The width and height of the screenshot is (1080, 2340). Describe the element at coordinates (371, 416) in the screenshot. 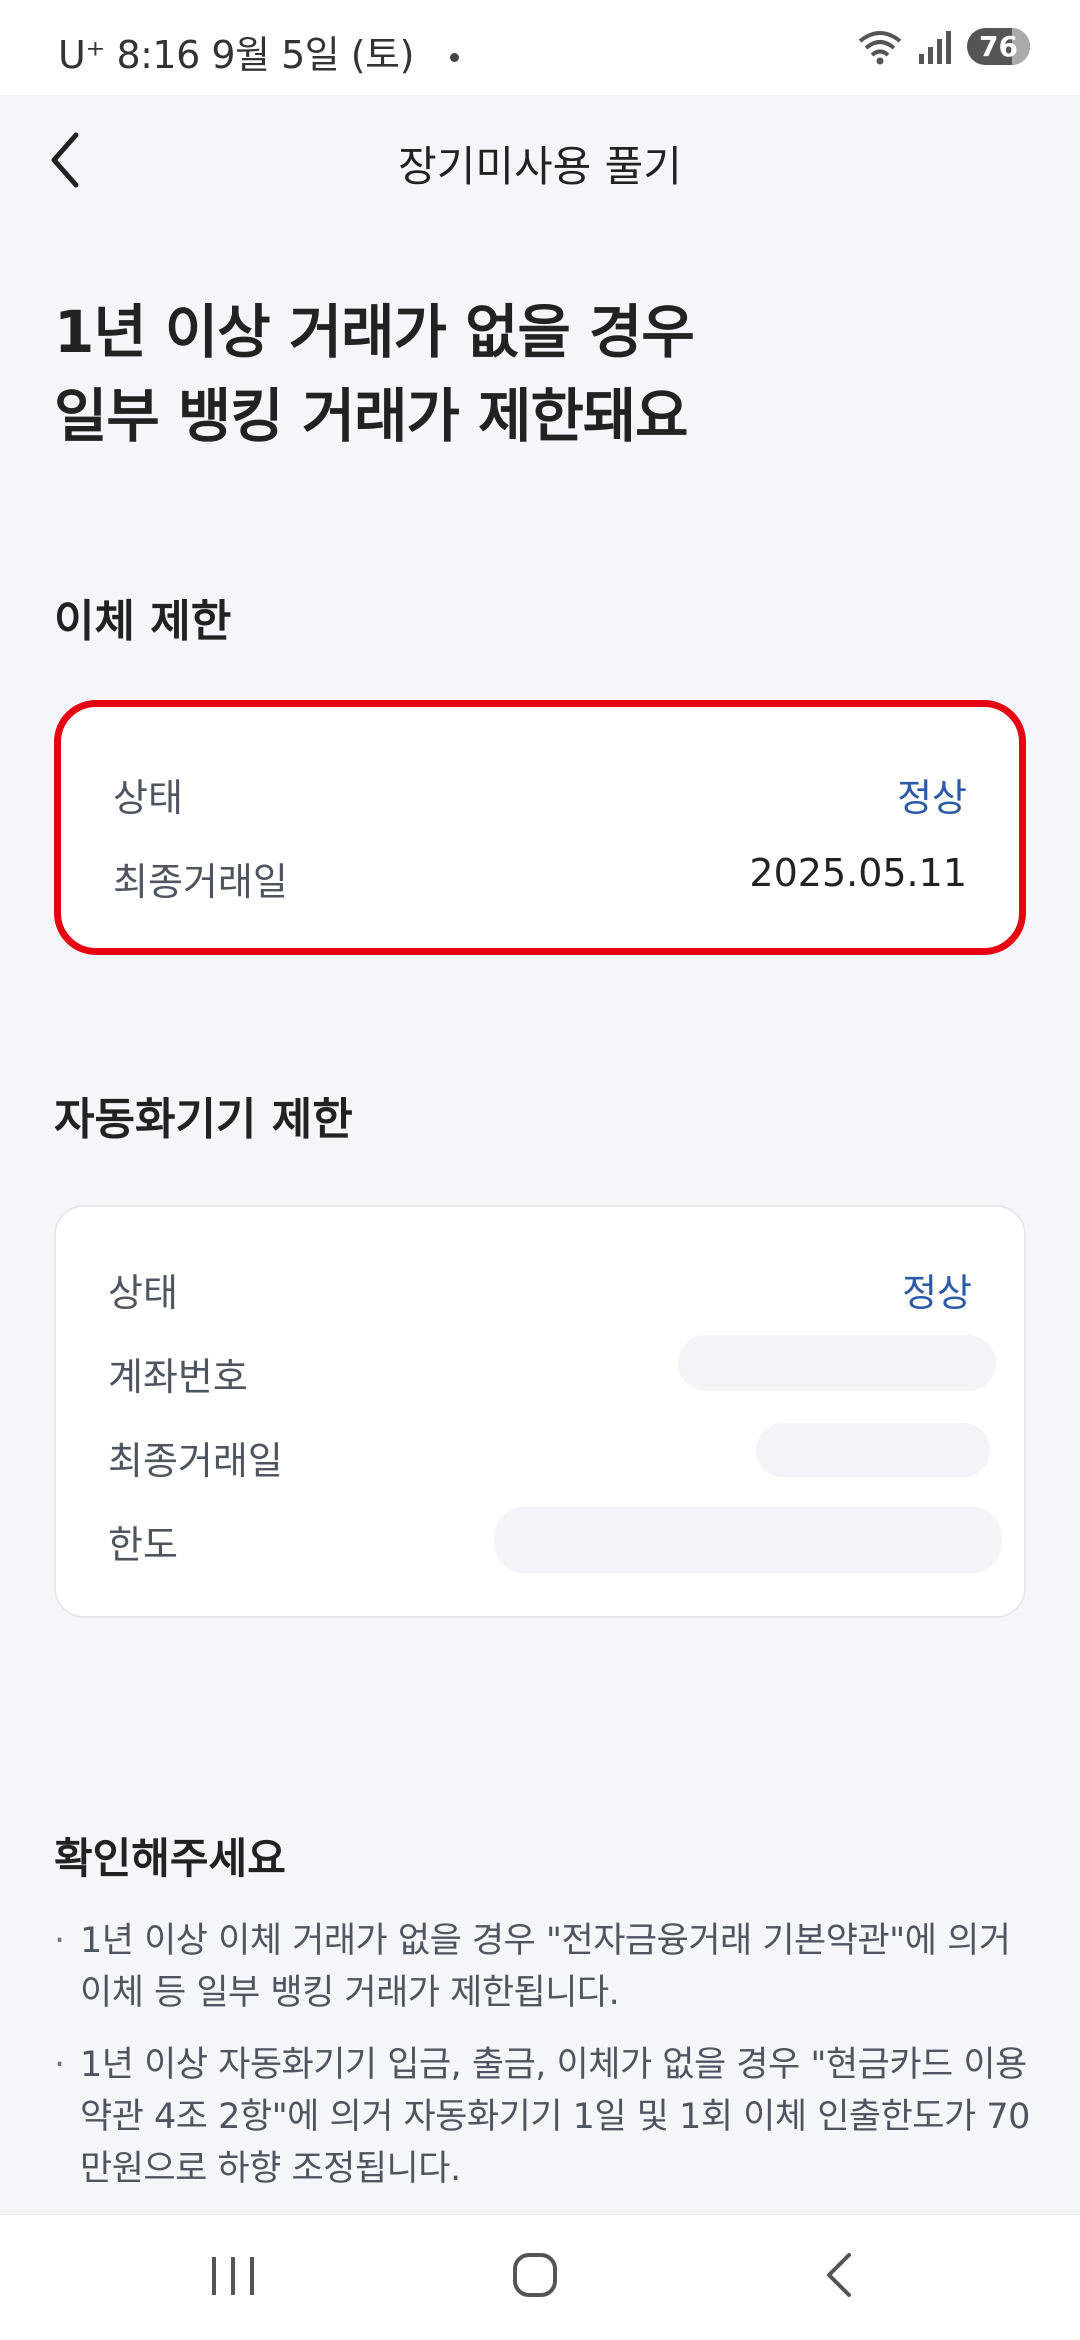

I see `headline-line-2: 일부 뱅킹 거래가 제한돼요` at that location.